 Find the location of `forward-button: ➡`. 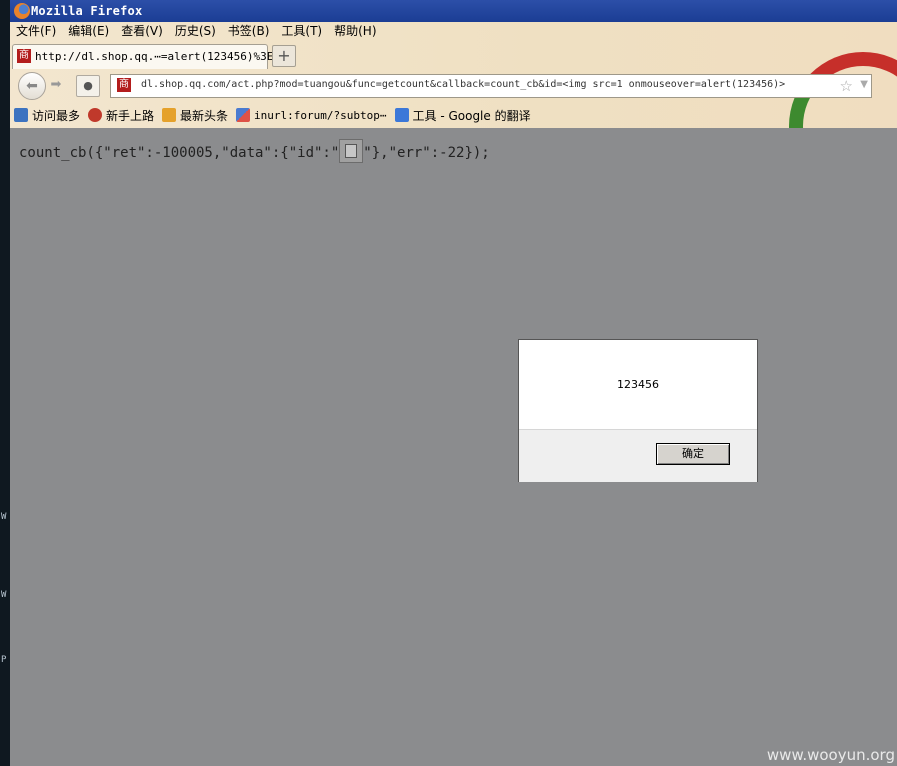

forward-button: ➡ is located at coordinates (56, 85).